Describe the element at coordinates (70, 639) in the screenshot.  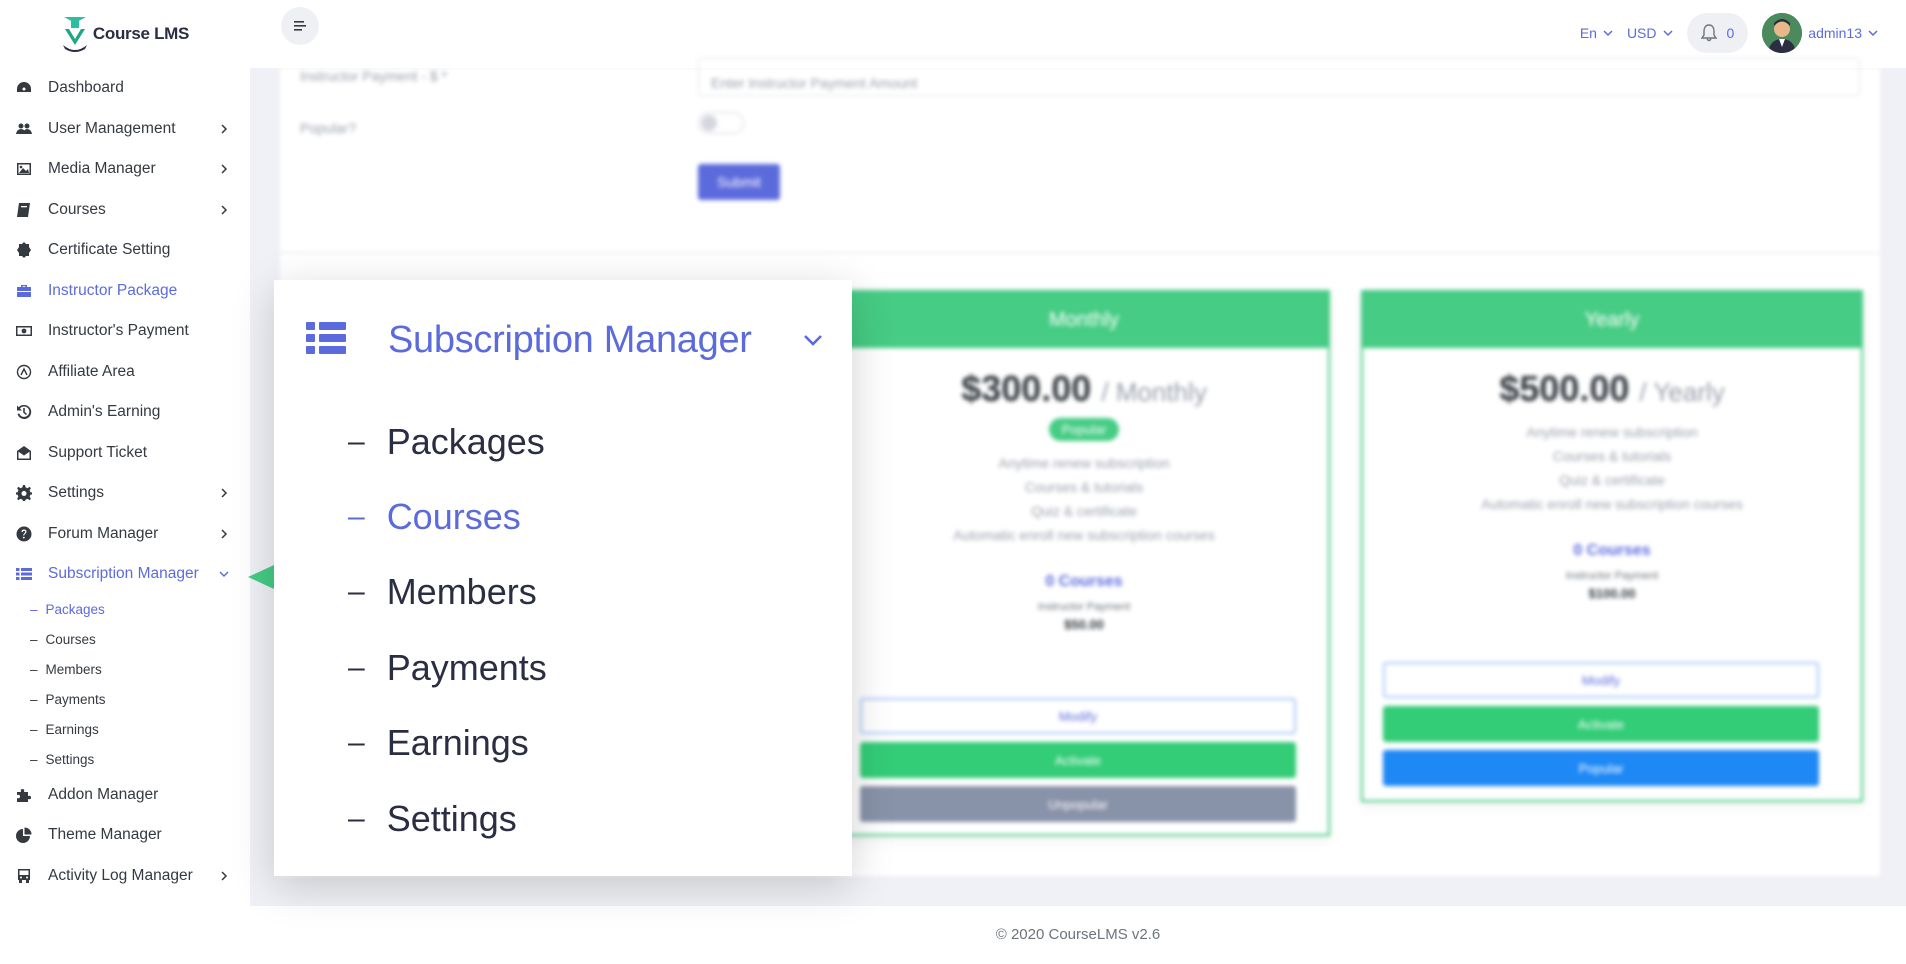
I see `submenu-item-label: Courses` at that location.